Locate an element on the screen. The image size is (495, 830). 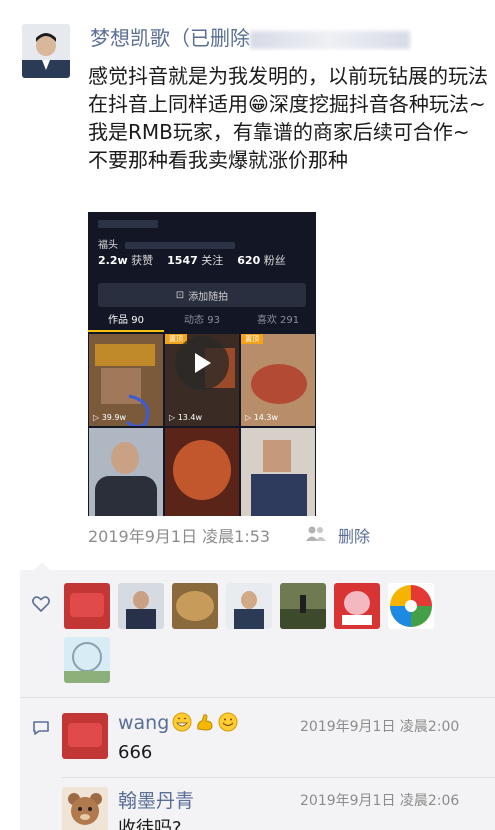
delete-link: 删除 is located at coordinates (354, 535).